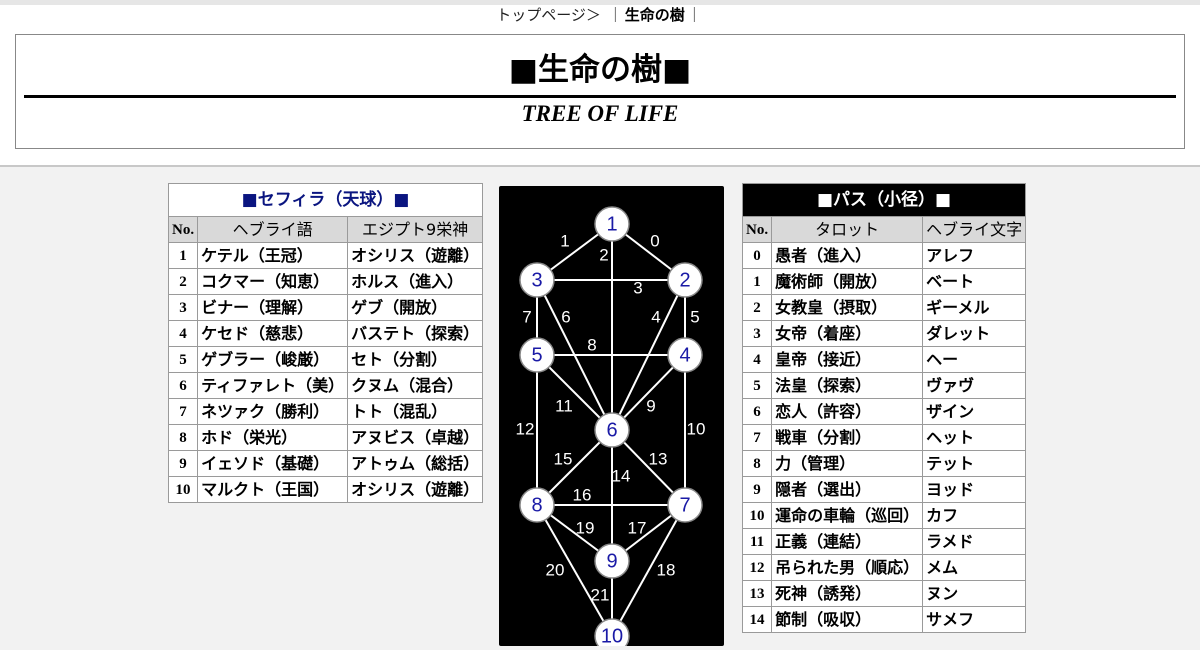 The width and height of the screenshot is (1200, 650). I want to click on sephira-node-1: 1, so click(612, 224).